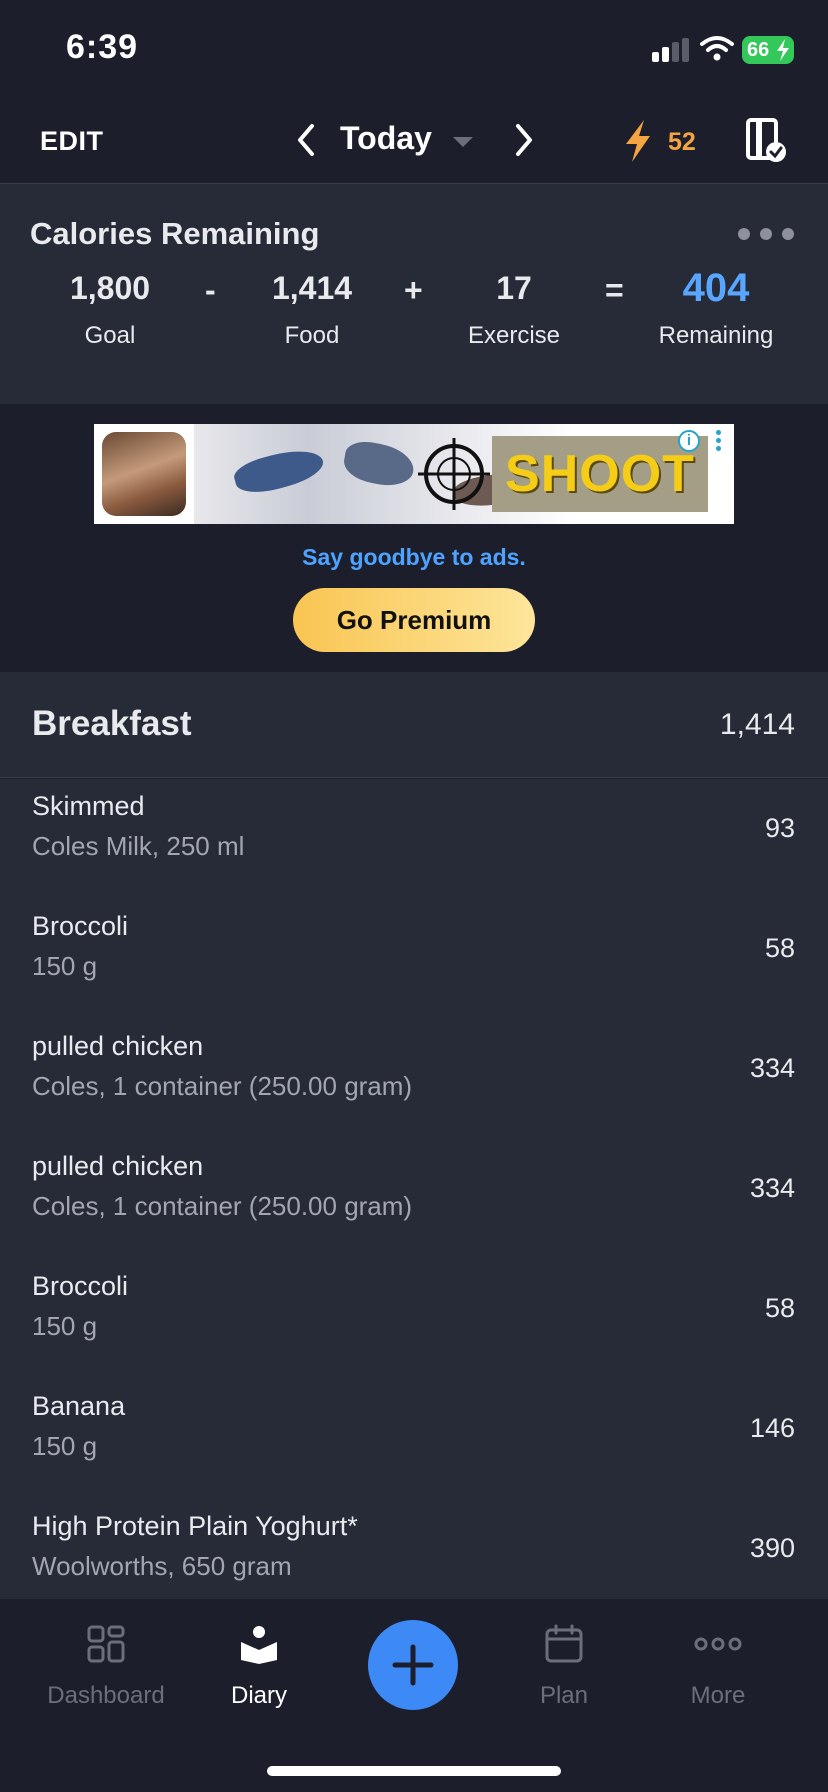 This screenshot has height=1792, width=828. I want to click on goal-label: Goal, so click(110, 335).